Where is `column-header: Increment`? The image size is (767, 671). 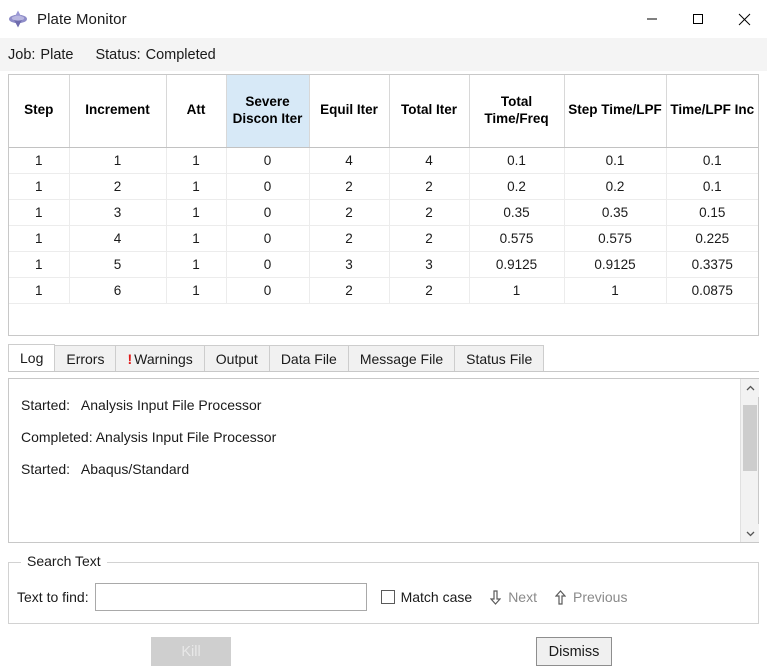 column-header: Increment is located at coordinates (118, 111).